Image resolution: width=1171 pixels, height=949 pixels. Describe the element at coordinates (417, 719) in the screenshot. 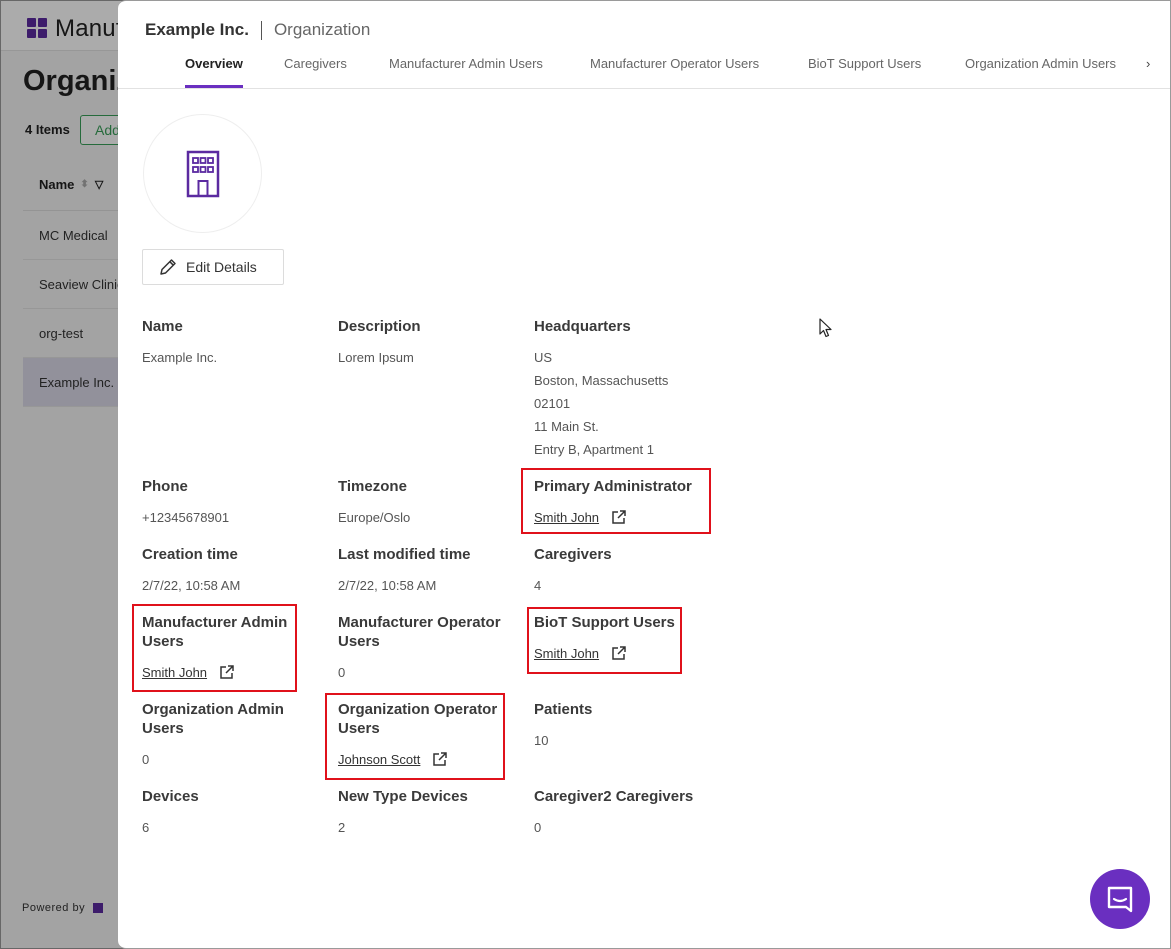

I see `organization-operator-users-label: Organization Operator Users` at that location.